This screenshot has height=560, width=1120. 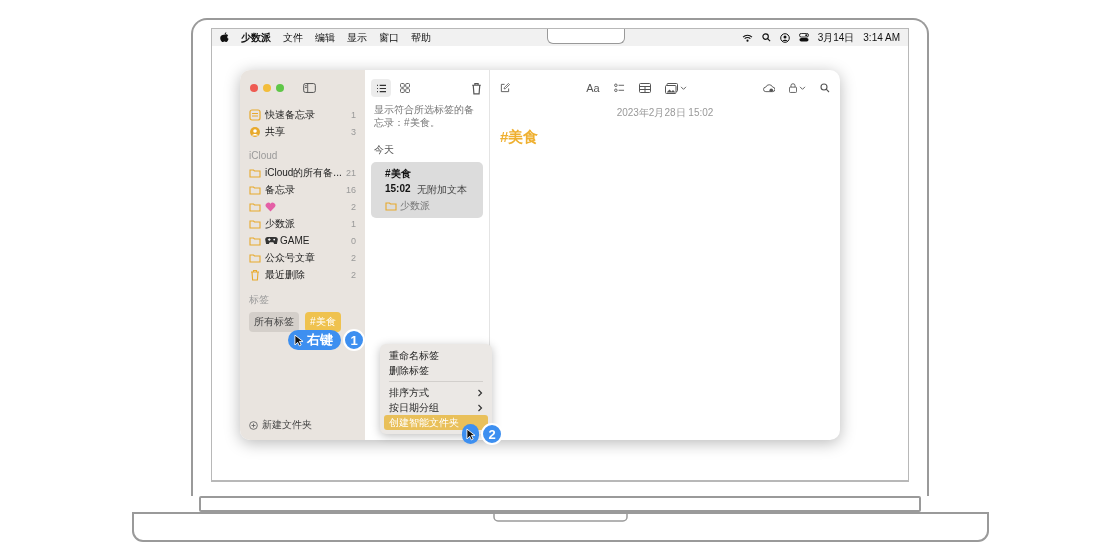 I want to click on sidebar-item: iCloud的所有备... 21, so click(x=302, y=172).